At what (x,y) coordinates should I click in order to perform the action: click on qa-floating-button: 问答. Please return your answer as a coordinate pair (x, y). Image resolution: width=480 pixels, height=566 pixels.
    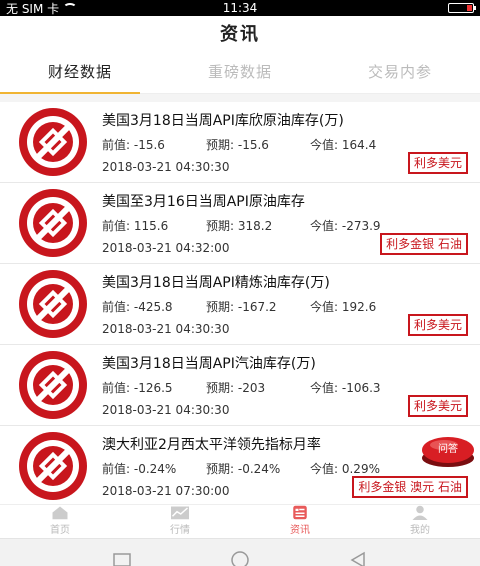
    Looking at the image, I should click on (448, 450).